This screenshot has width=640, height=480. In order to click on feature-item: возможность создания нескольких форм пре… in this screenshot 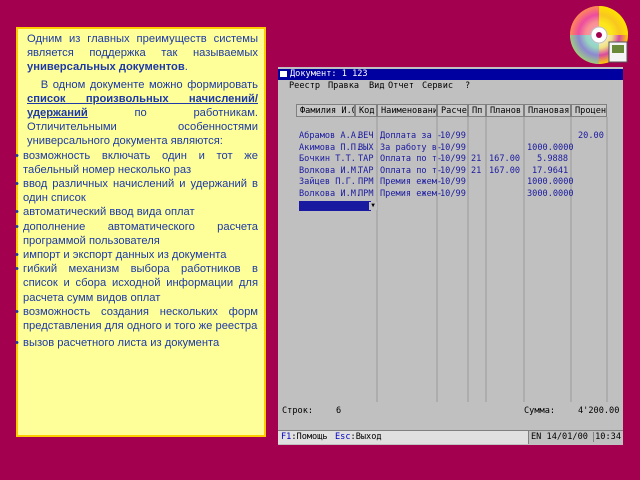, I will do `click(136, 319)`.